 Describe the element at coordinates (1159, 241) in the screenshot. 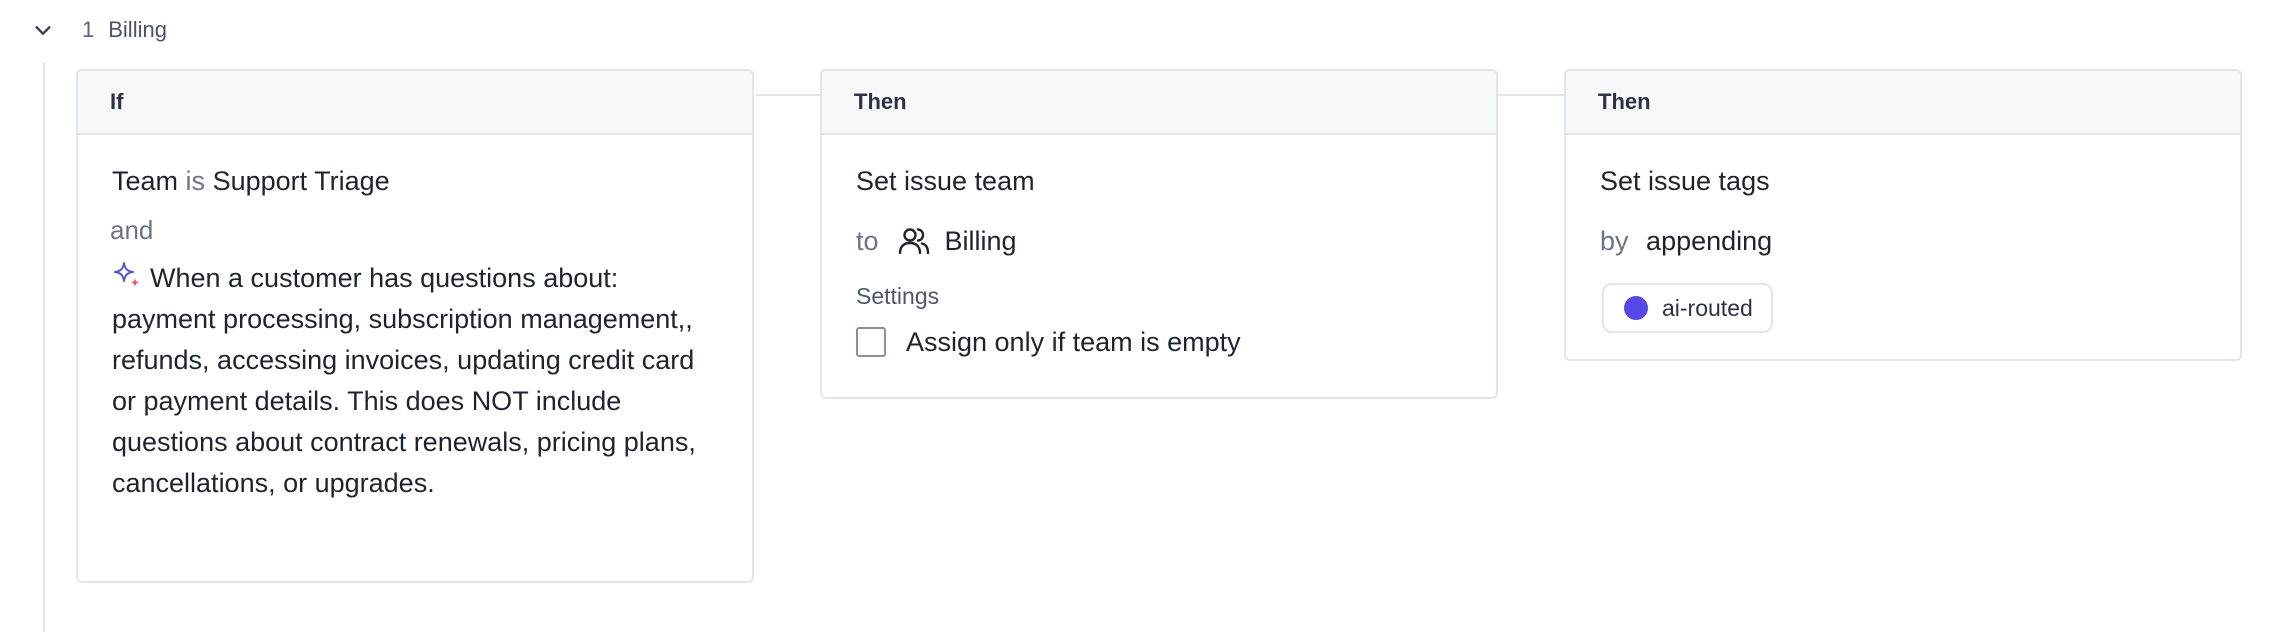

I see `team-selector: to Billing` at that location.